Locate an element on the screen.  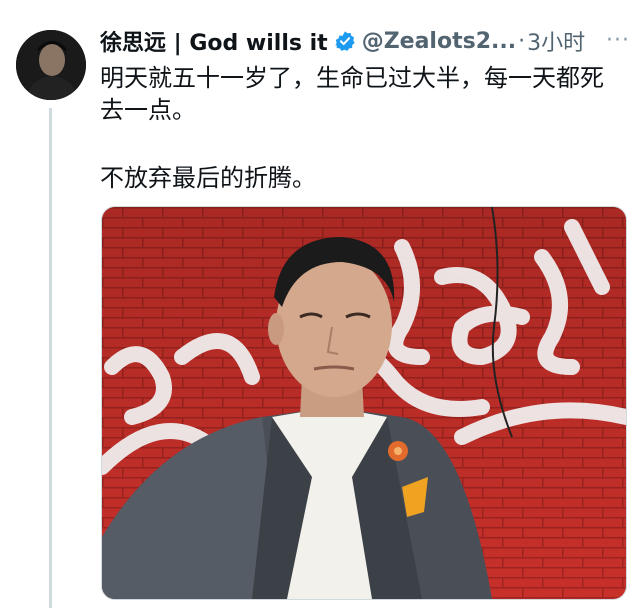
author-avatar is located at coordinates (51, 65).